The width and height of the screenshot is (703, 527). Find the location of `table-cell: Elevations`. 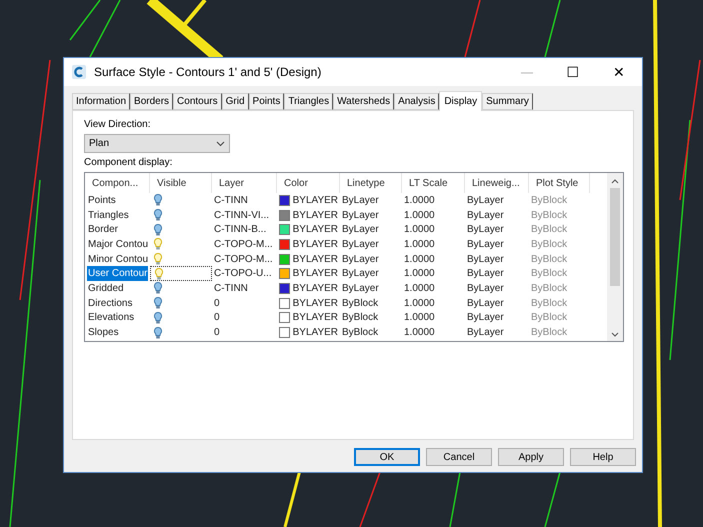

table-cell: Elevations is located at coordinates (111, 318).